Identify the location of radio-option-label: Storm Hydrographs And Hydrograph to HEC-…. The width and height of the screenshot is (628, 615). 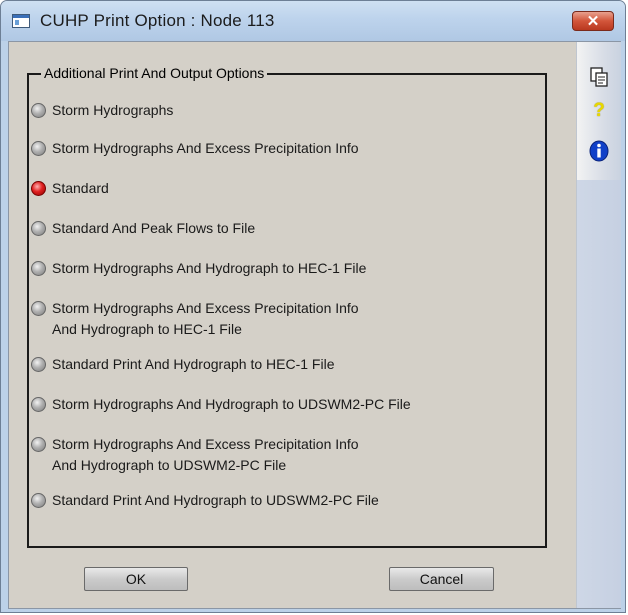
(209, 268).